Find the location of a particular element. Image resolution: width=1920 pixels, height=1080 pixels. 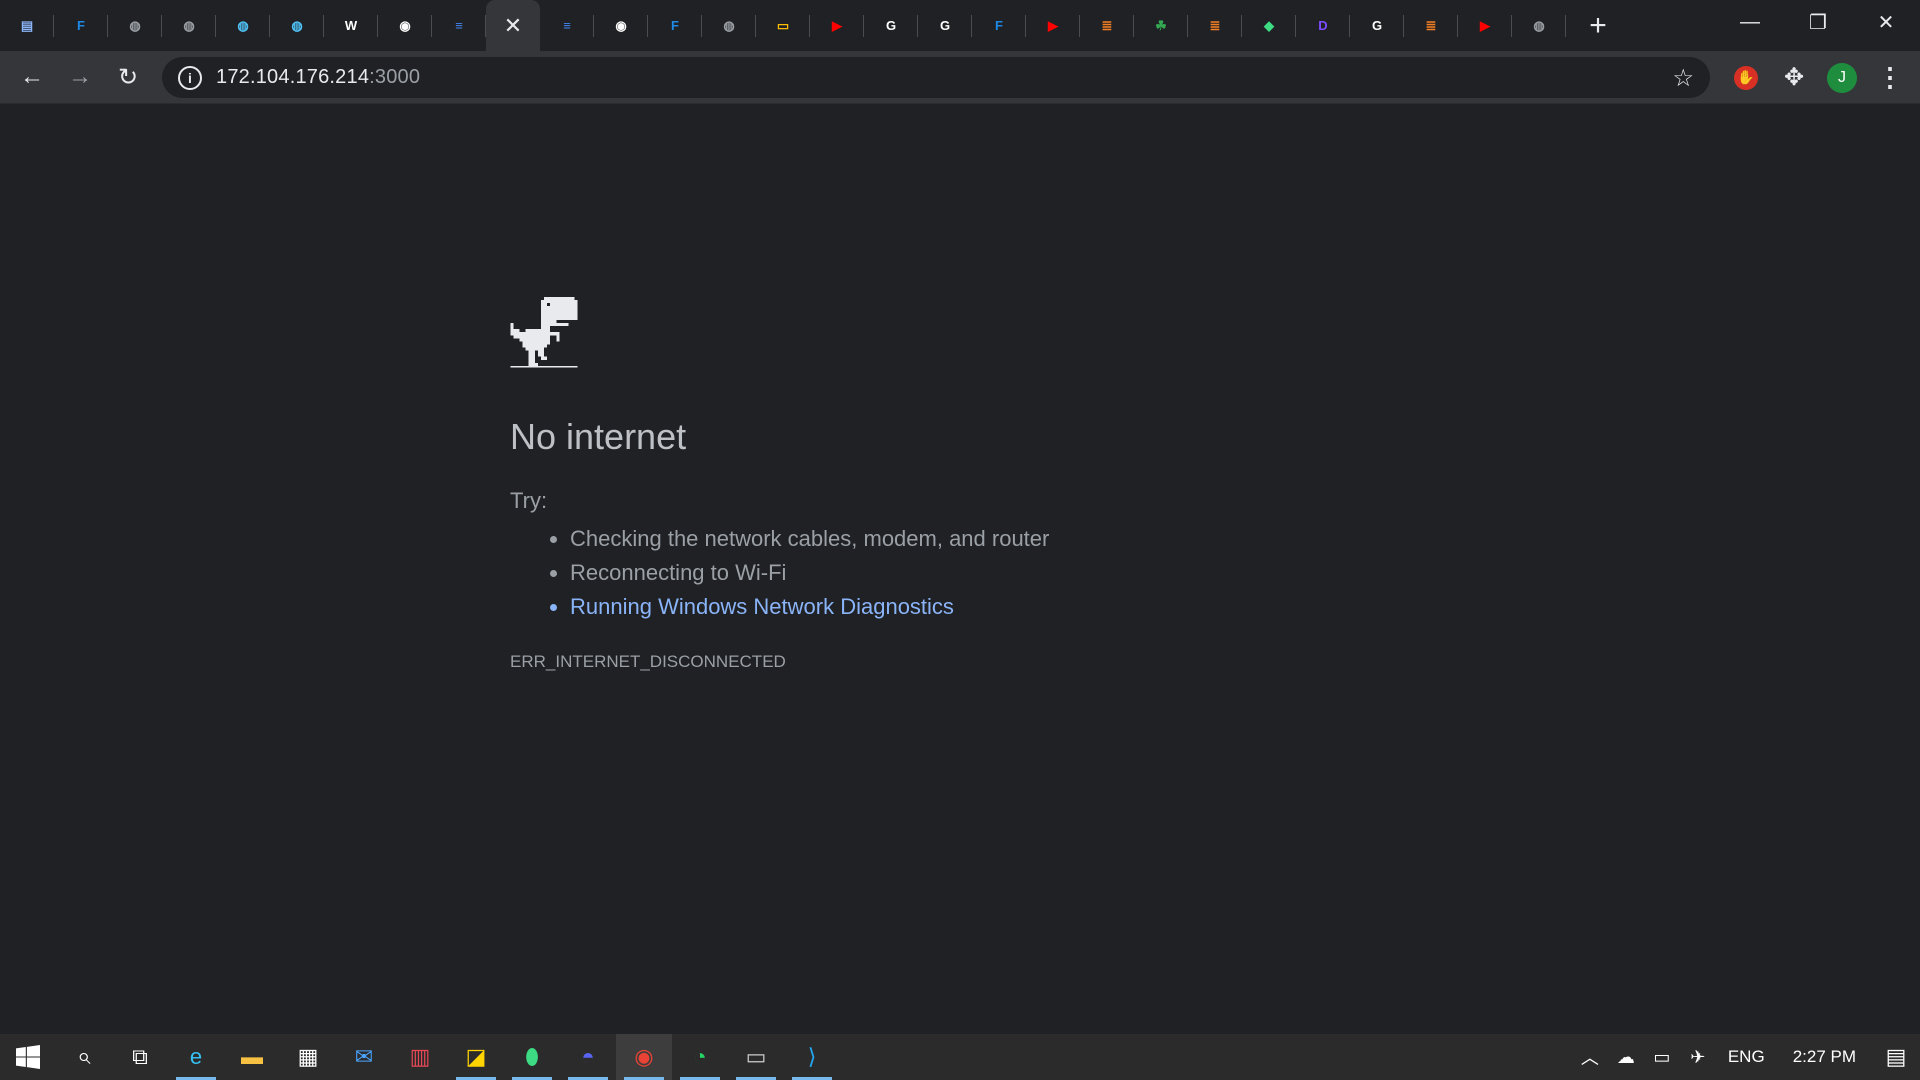

taskbar-app-terminal: ▭ is located at coordinates (756, 1057).